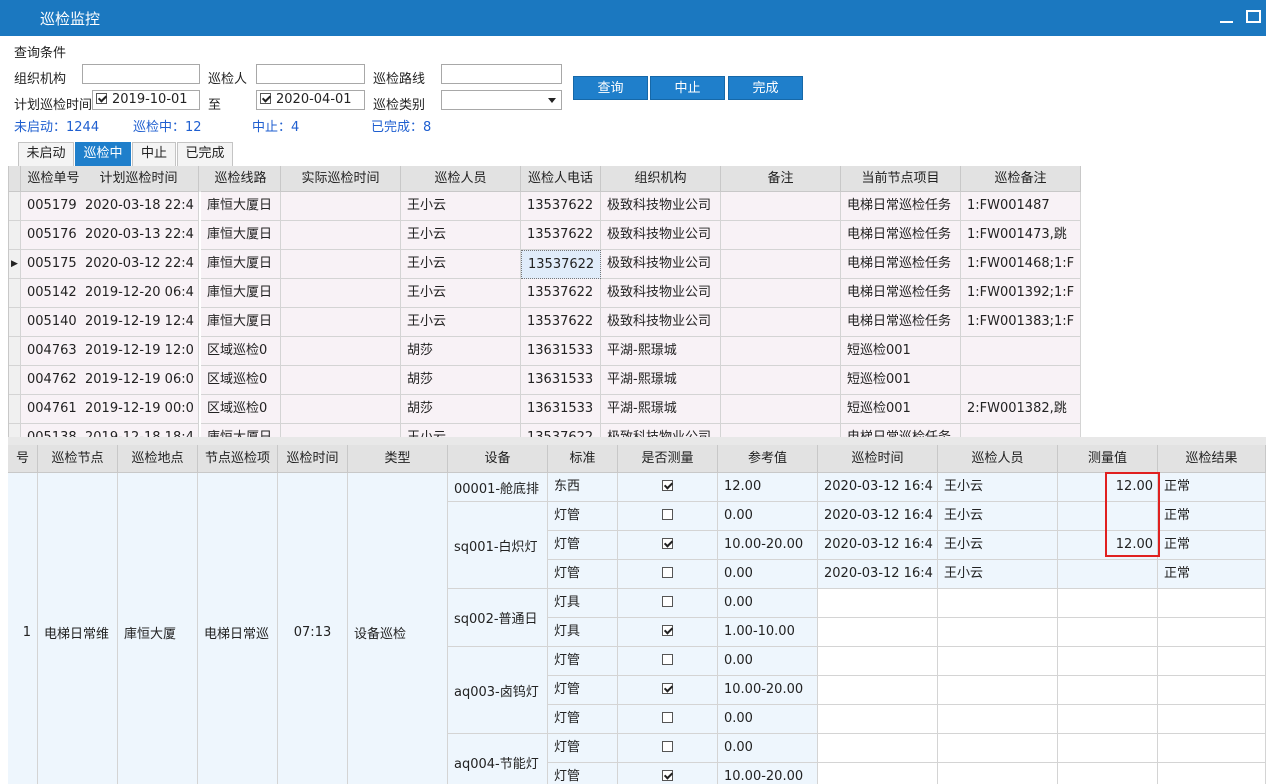  I want to click on detail-cell-reference: 1.00-10.00, so click(768, 632).